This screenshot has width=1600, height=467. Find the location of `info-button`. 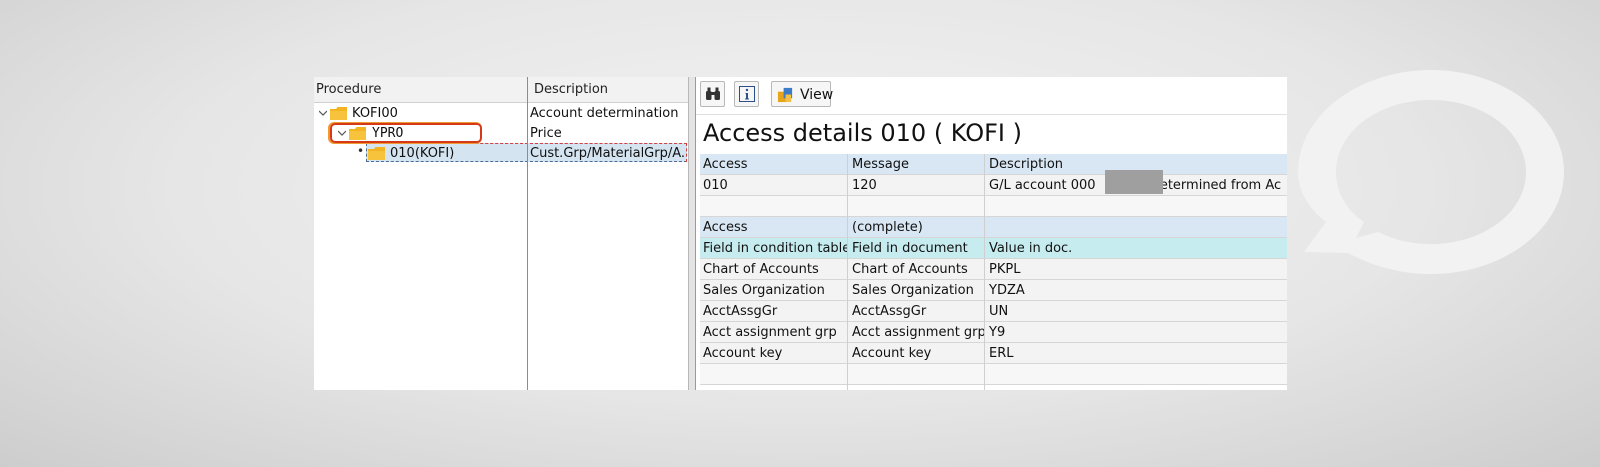

info-button is located at coordinates (746, 94).